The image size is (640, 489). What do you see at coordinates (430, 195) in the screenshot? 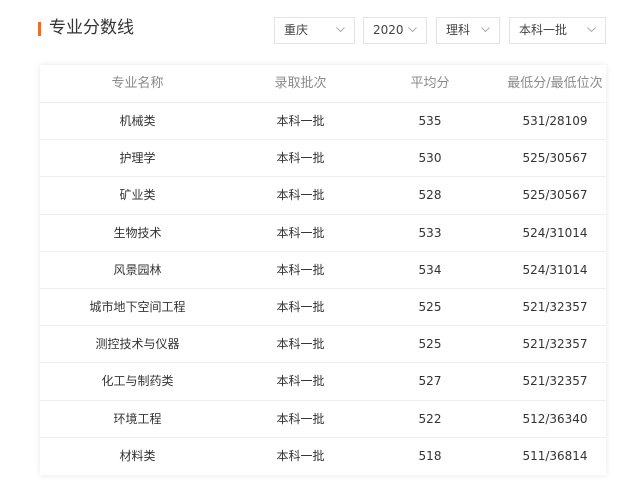
I see `cell-average: 528` at bounding box center [430, 195].